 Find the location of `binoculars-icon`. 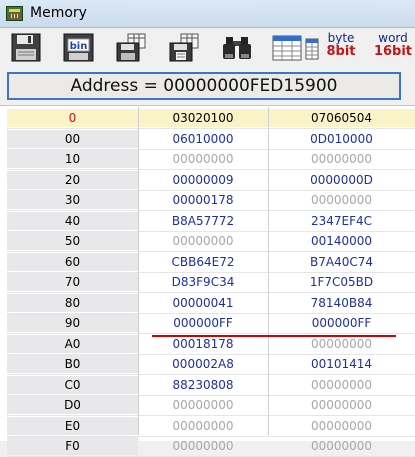

binoculars-icon is located at coordinates (237, 48).